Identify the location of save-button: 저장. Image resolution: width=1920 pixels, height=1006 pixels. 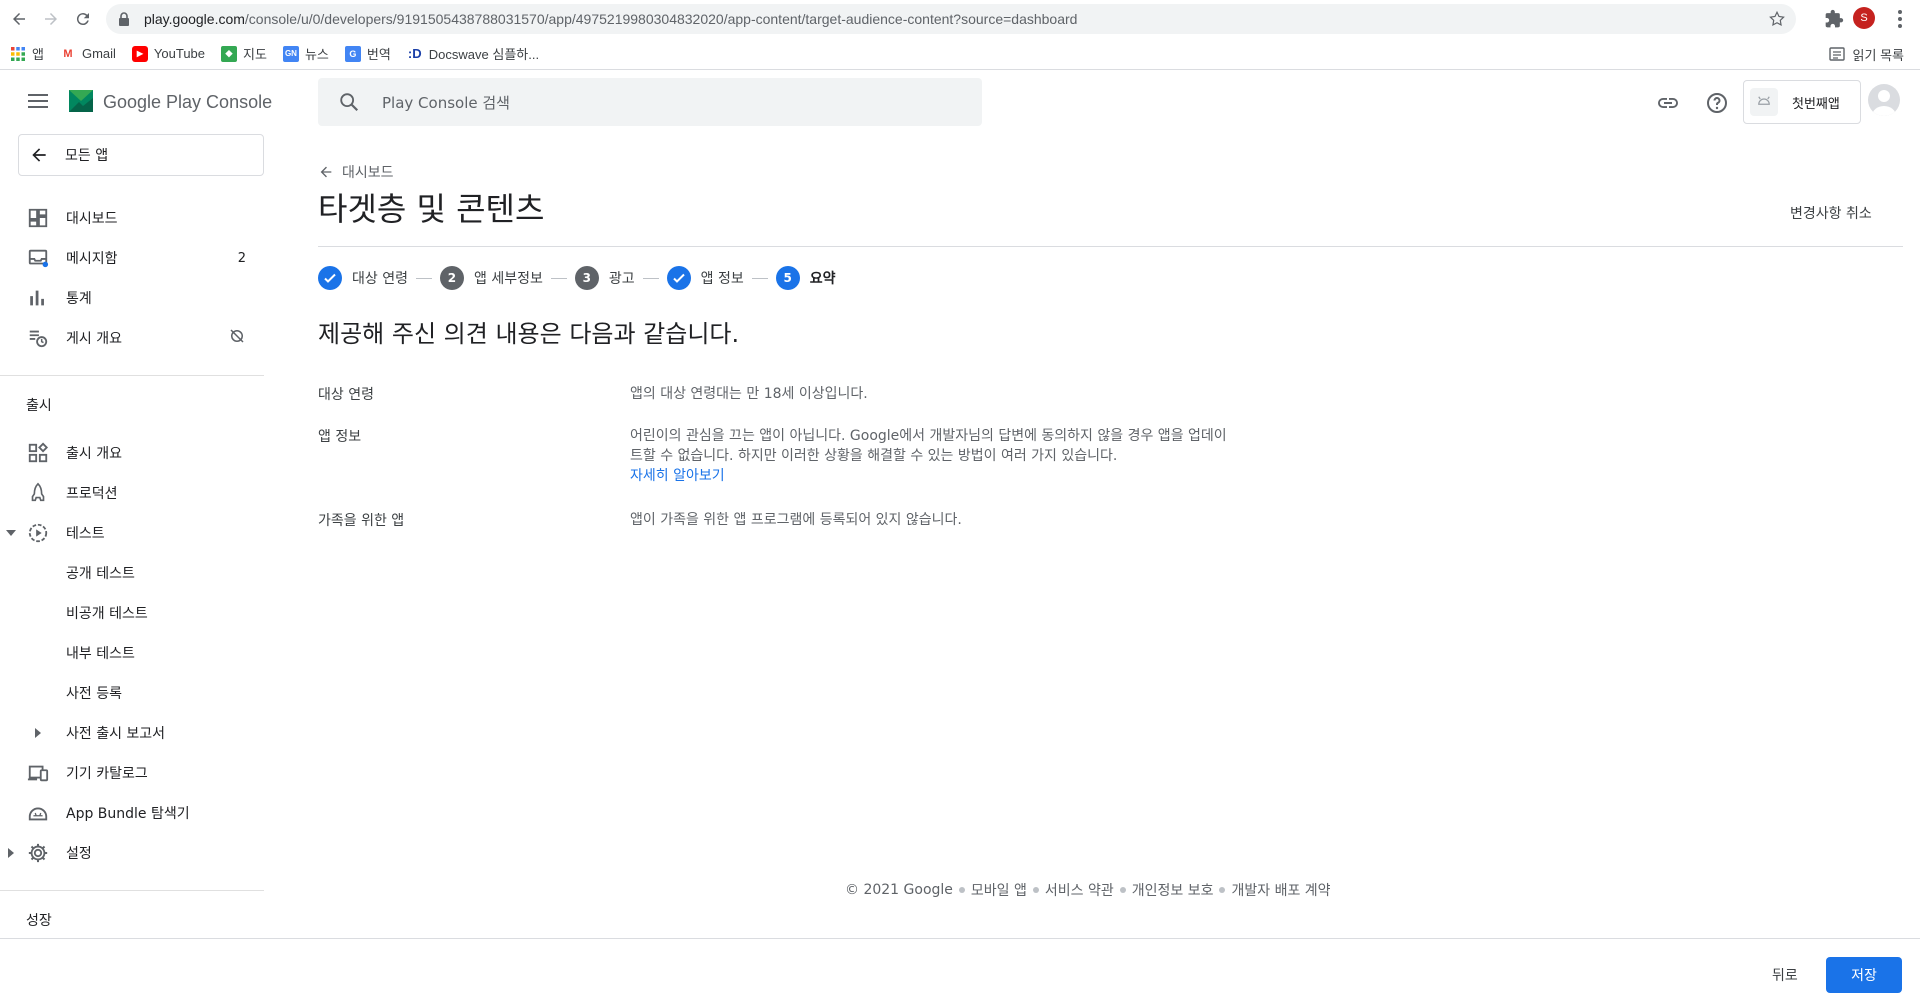
(1864, 975).